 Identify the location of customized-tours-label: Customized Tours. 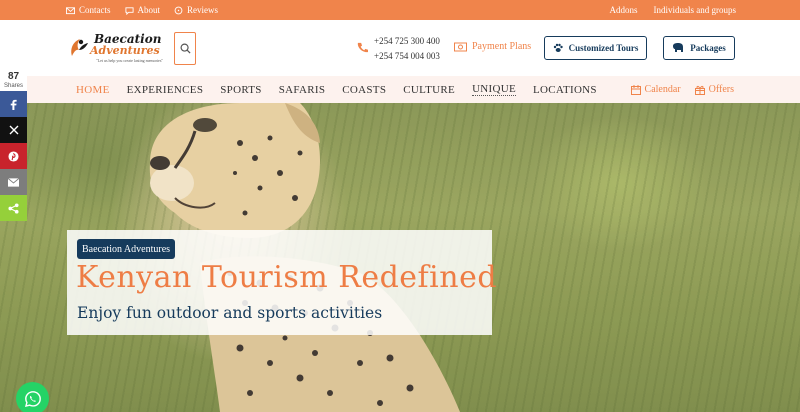
(603, 48).